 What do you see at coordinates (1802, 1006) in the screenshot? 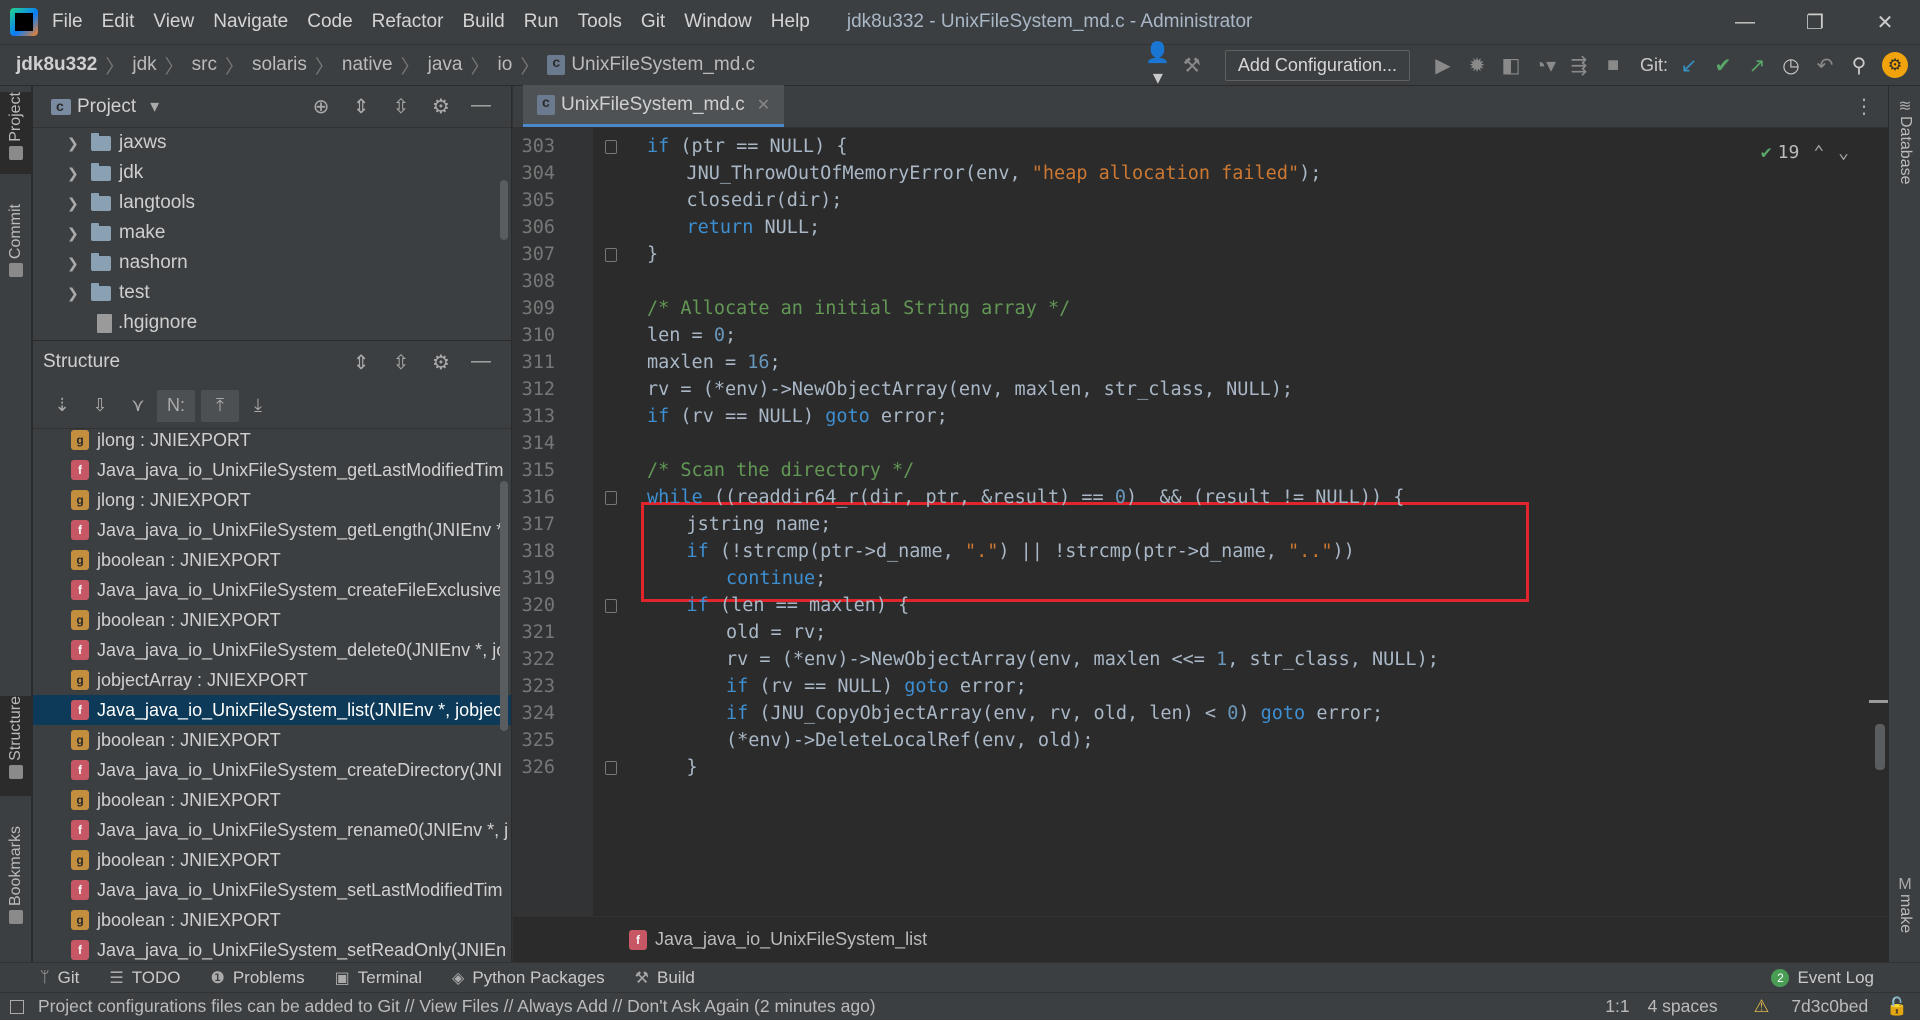
I see `vcs-branch: ⚠ 7d3c0bed` at bounding box center [1802, 1006].